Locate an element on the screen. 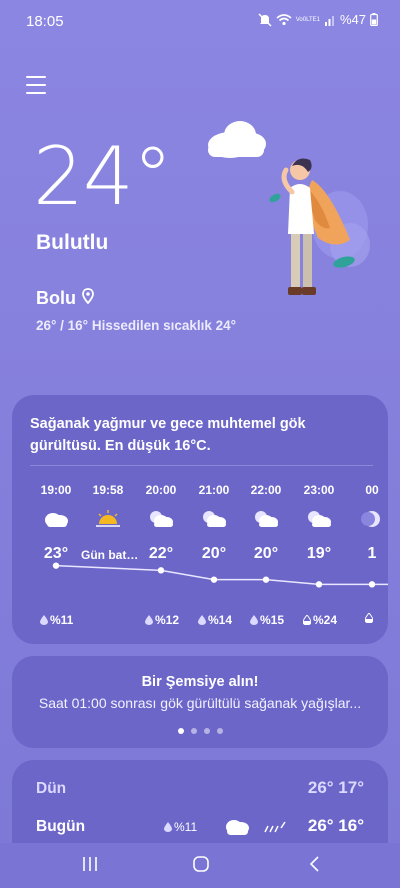  hour-item: 20:00 22° is located at coordinates (161, 523).